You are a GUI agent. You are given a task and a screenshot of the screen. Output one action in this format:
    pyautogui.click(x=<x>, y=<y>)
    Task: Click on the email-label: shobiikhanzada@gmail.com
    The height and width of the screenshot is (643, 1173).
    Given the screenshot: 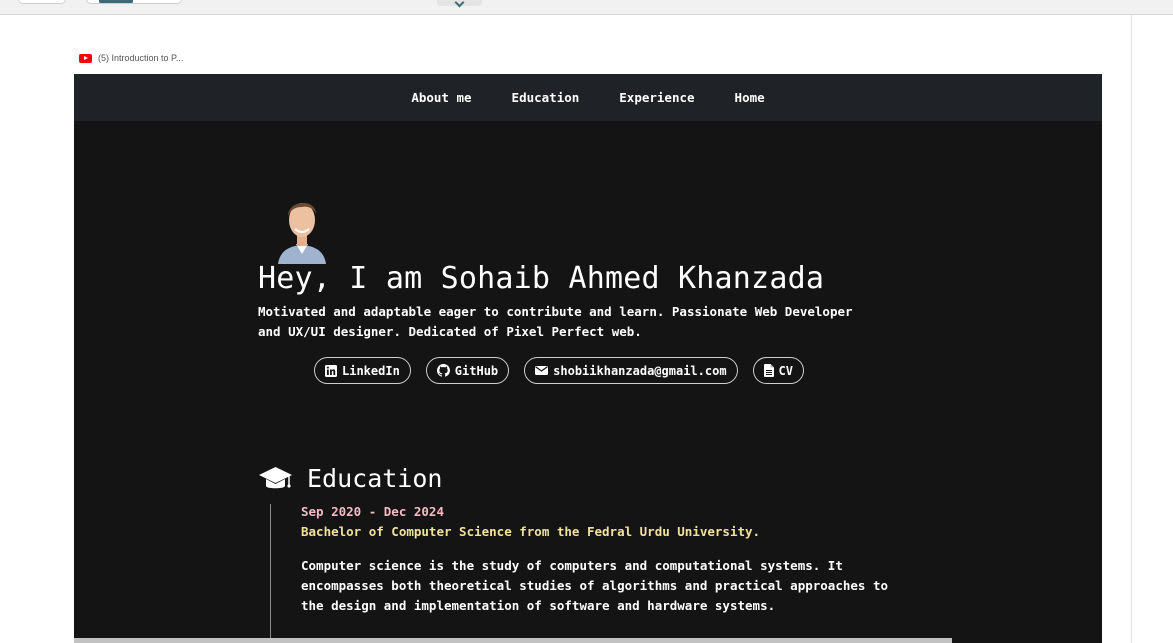 What is the action you would take?
    pyautogui.click(x=640, y=370)
    